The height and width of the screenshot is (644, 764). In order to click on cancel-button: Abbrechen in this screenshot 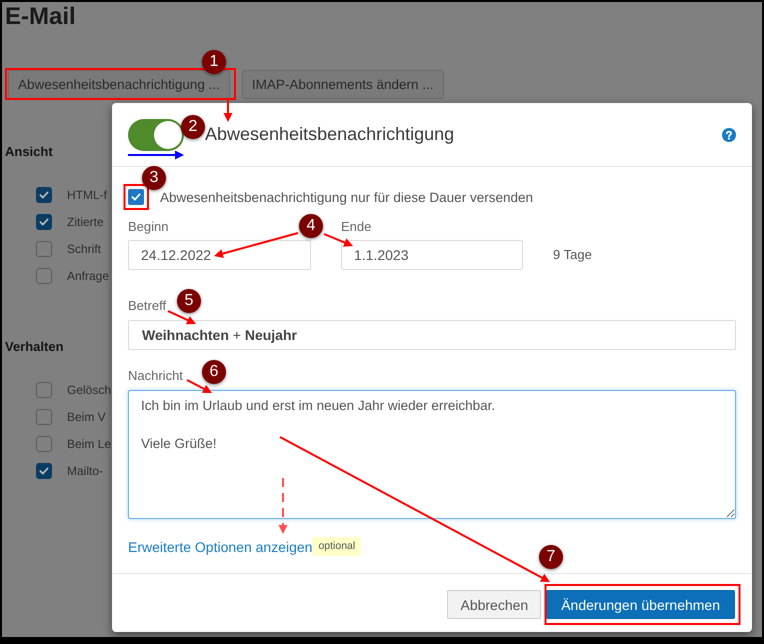, I will do `click(494, 604)`.